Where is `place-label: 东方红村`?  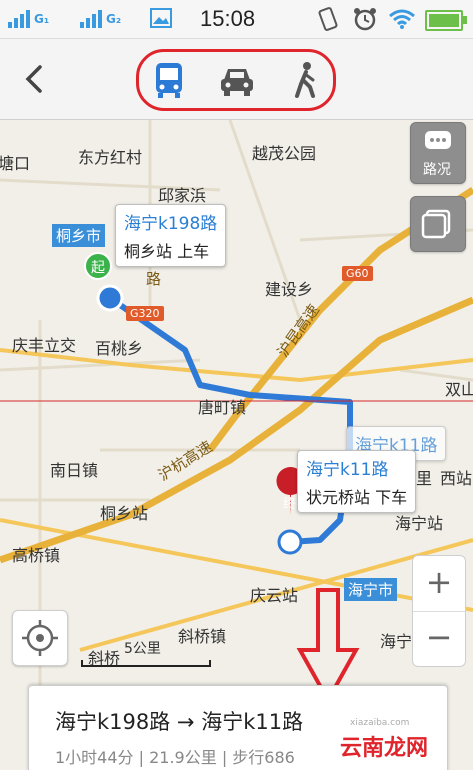 place-label: 东方红村 is located at coordinates (110, 157).